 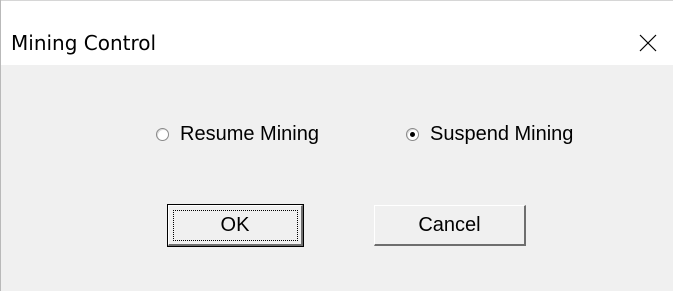 What do you see at coordinates (162, 134) in the screenshot?
I see `radio-unchecked-icon` at bounding box center [162, 134].